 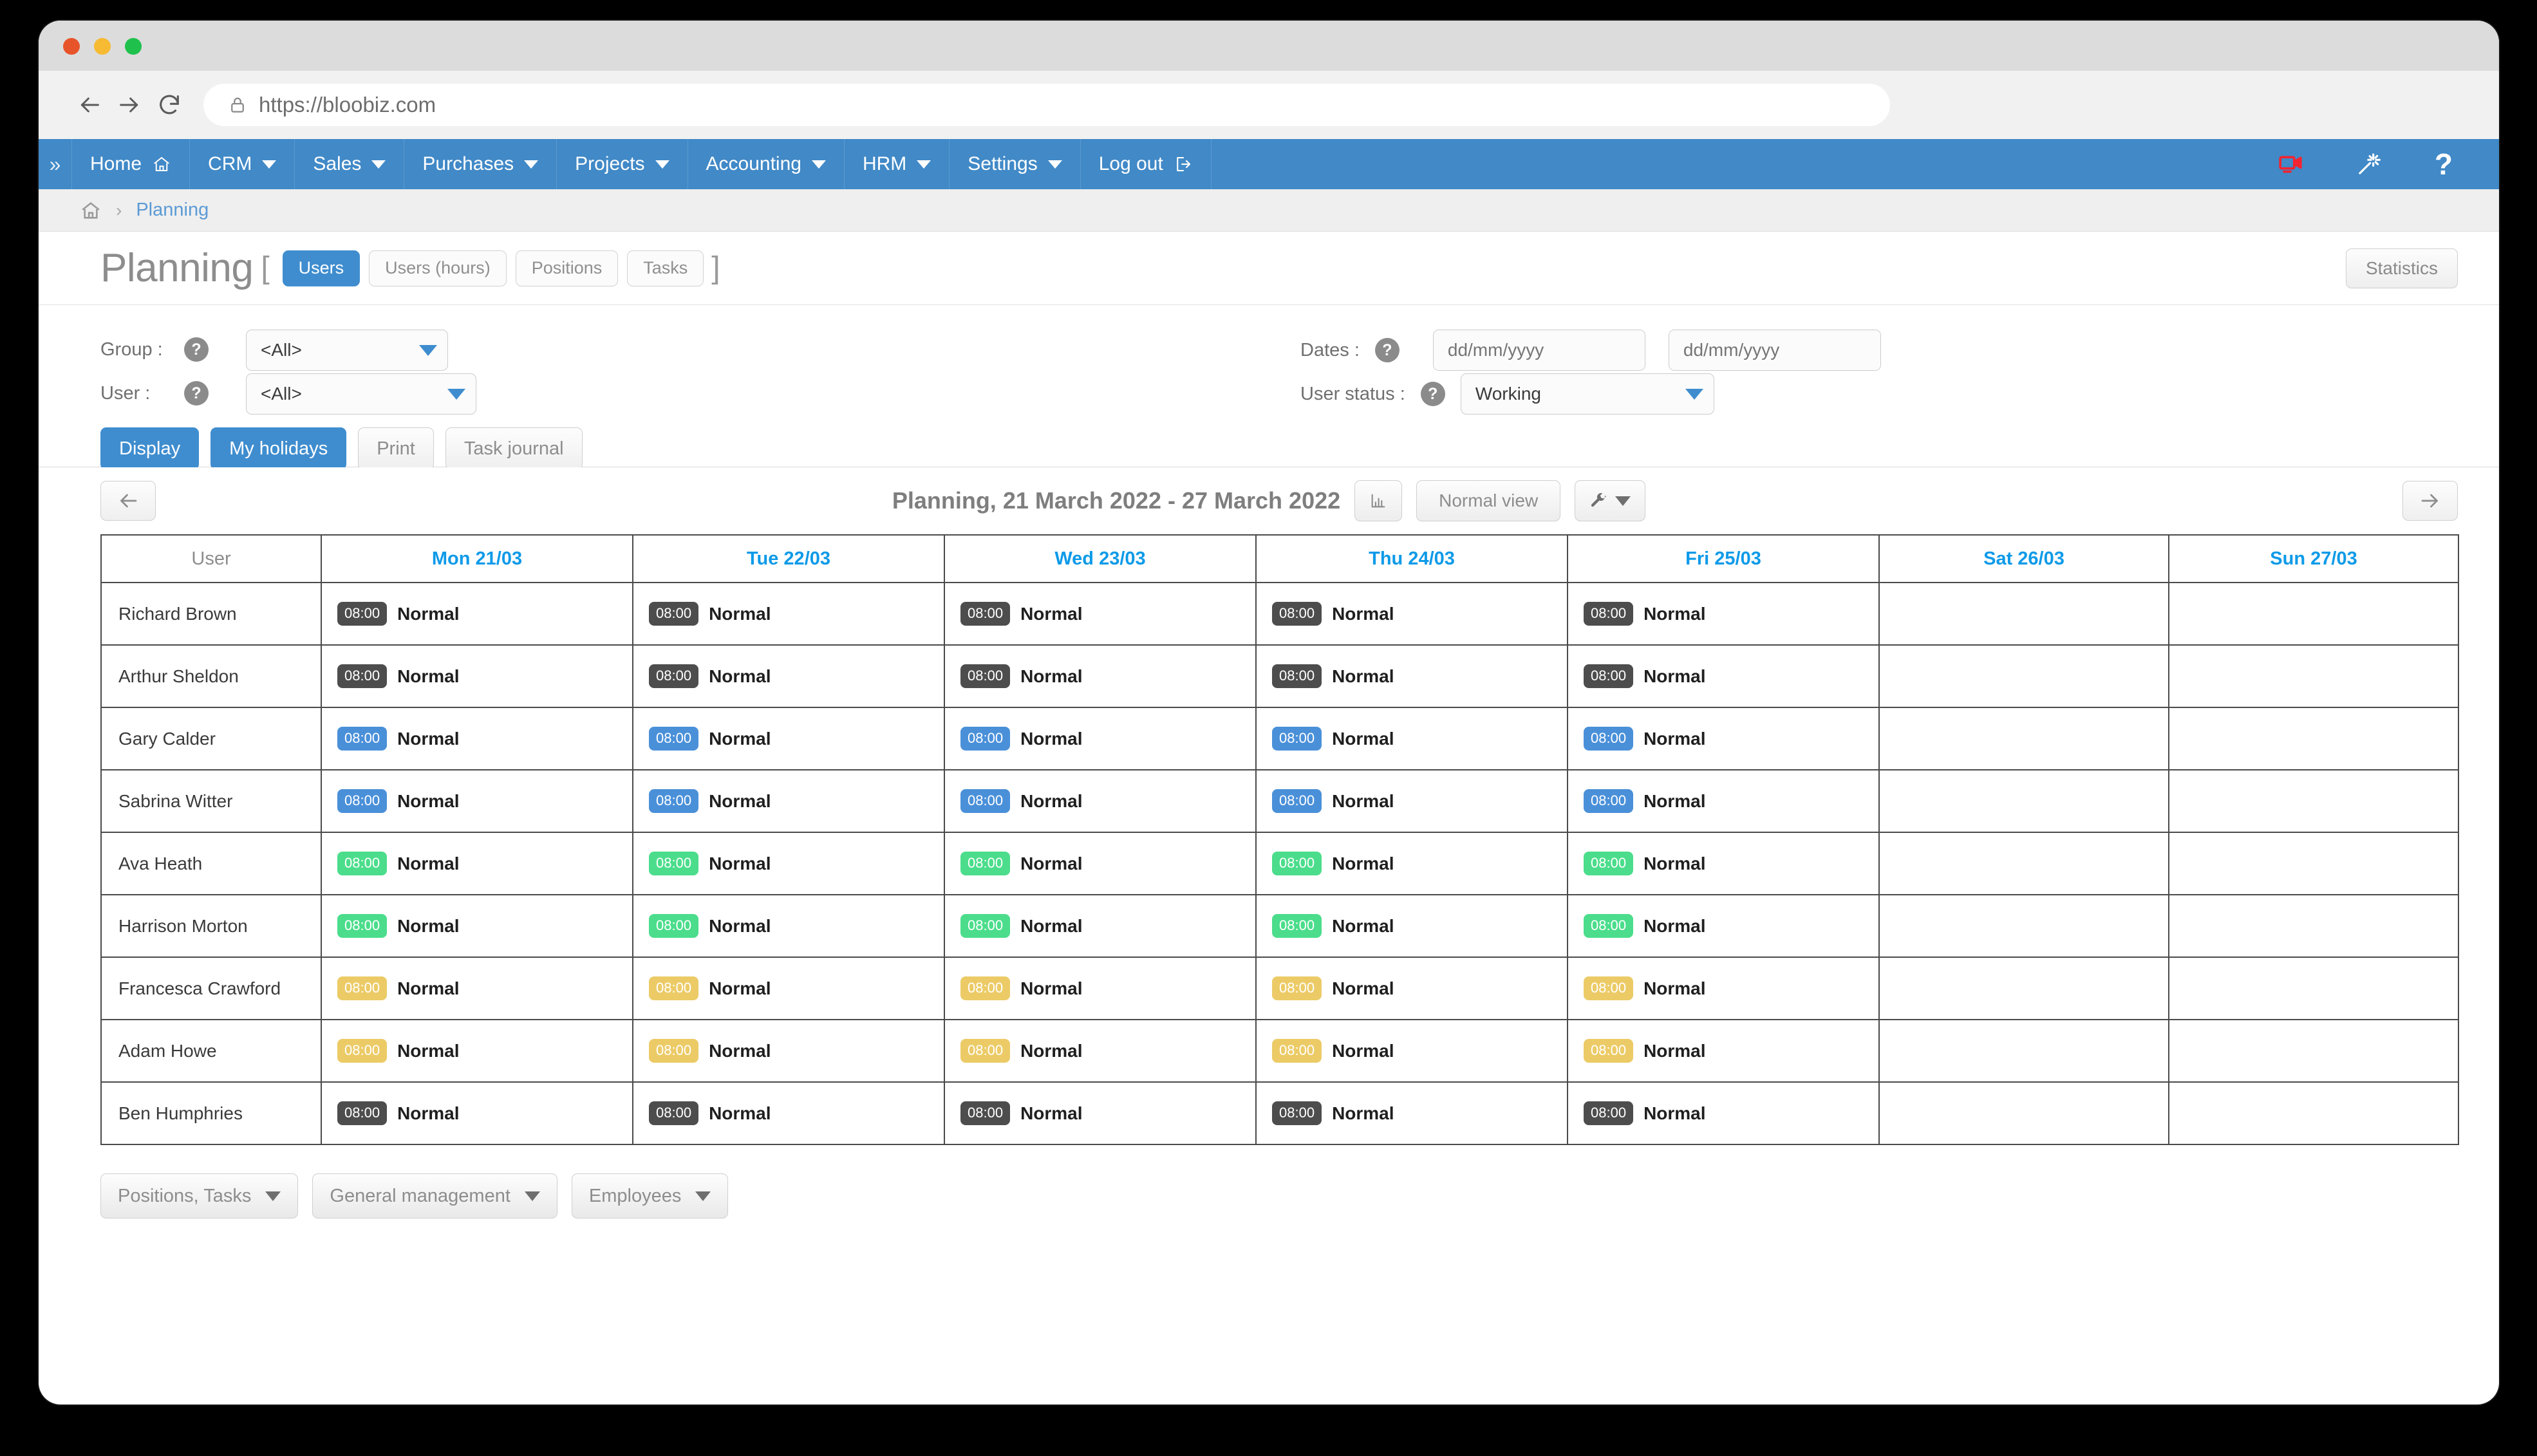 I want to click on task-journal-button: Task journal, so click(x=514, y=449).